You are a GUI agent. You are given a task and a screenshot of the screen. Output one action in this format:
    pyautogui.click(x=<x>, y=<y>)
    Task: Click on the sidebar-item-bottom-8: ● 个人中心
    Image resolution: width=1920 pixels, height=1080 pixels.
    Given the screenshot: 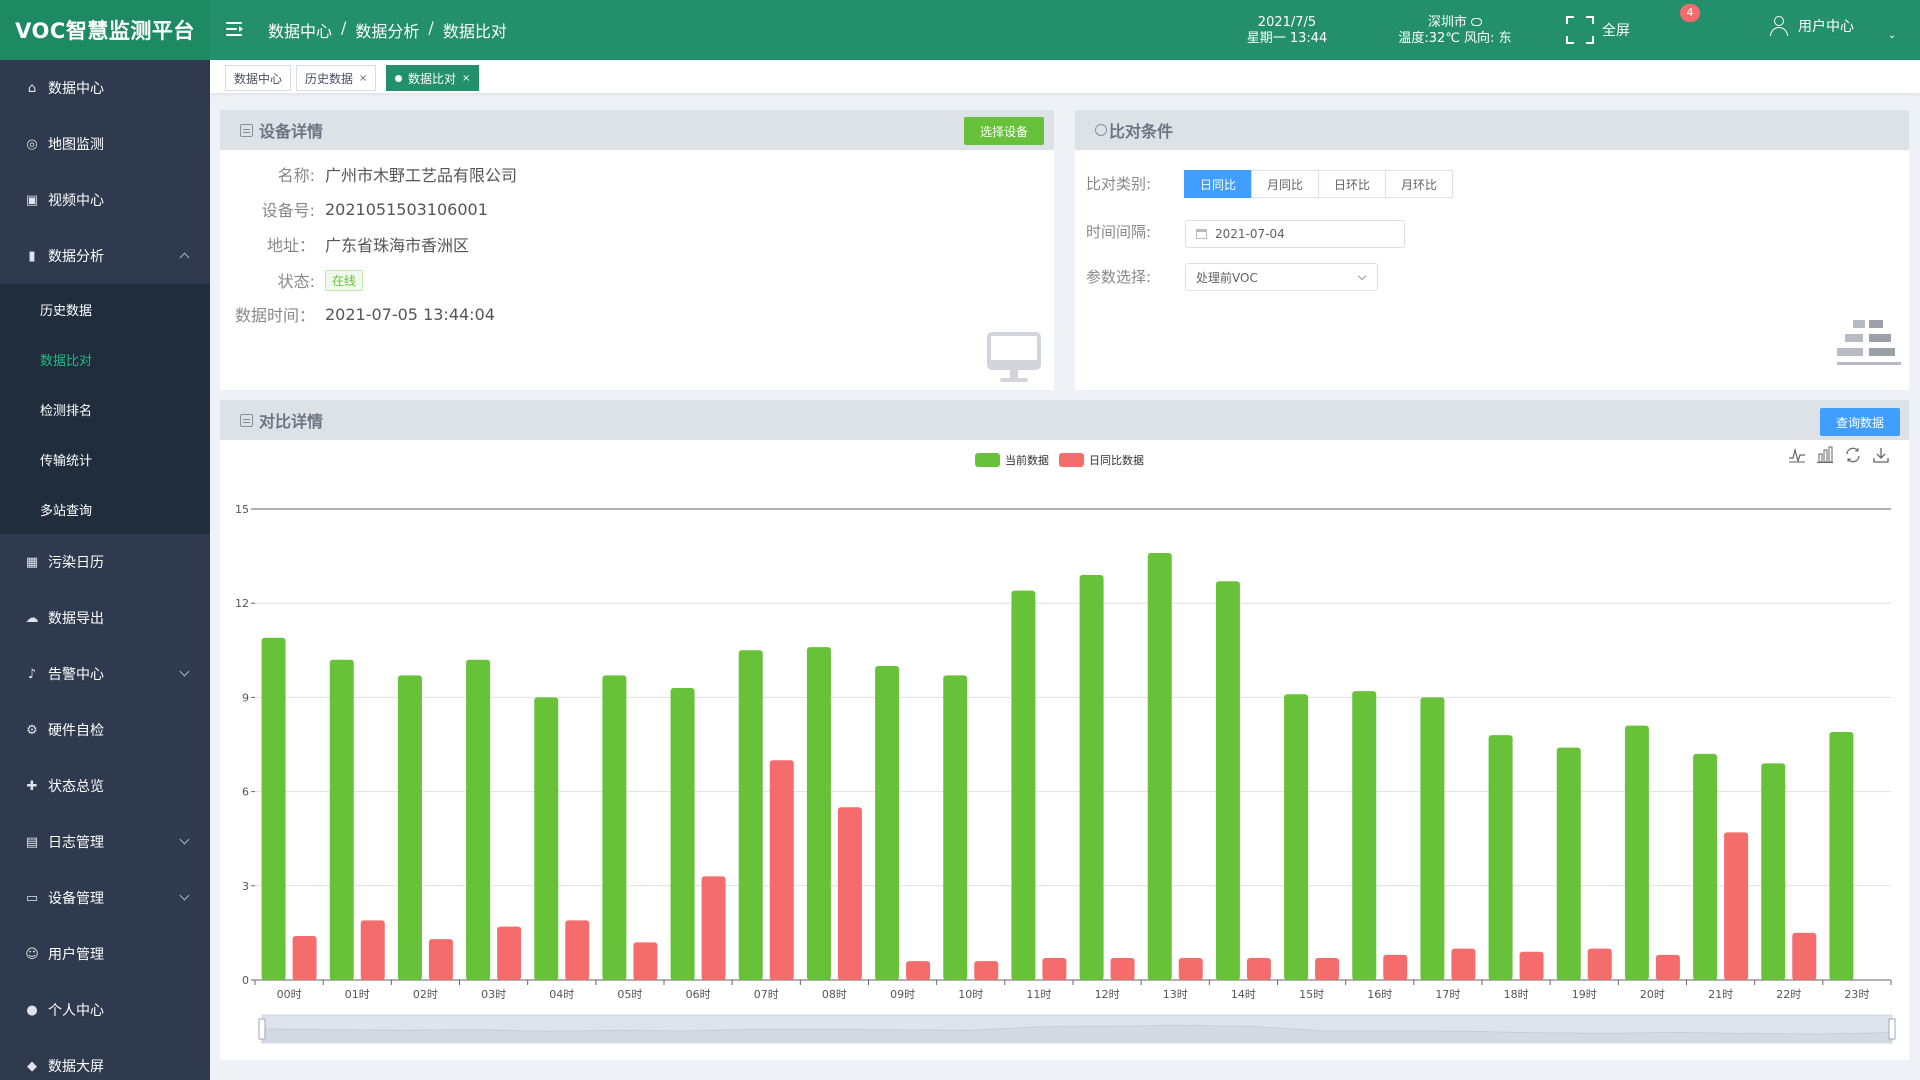 What is the action you would take?
    pyautogui.click(x=105, y=1010)
    